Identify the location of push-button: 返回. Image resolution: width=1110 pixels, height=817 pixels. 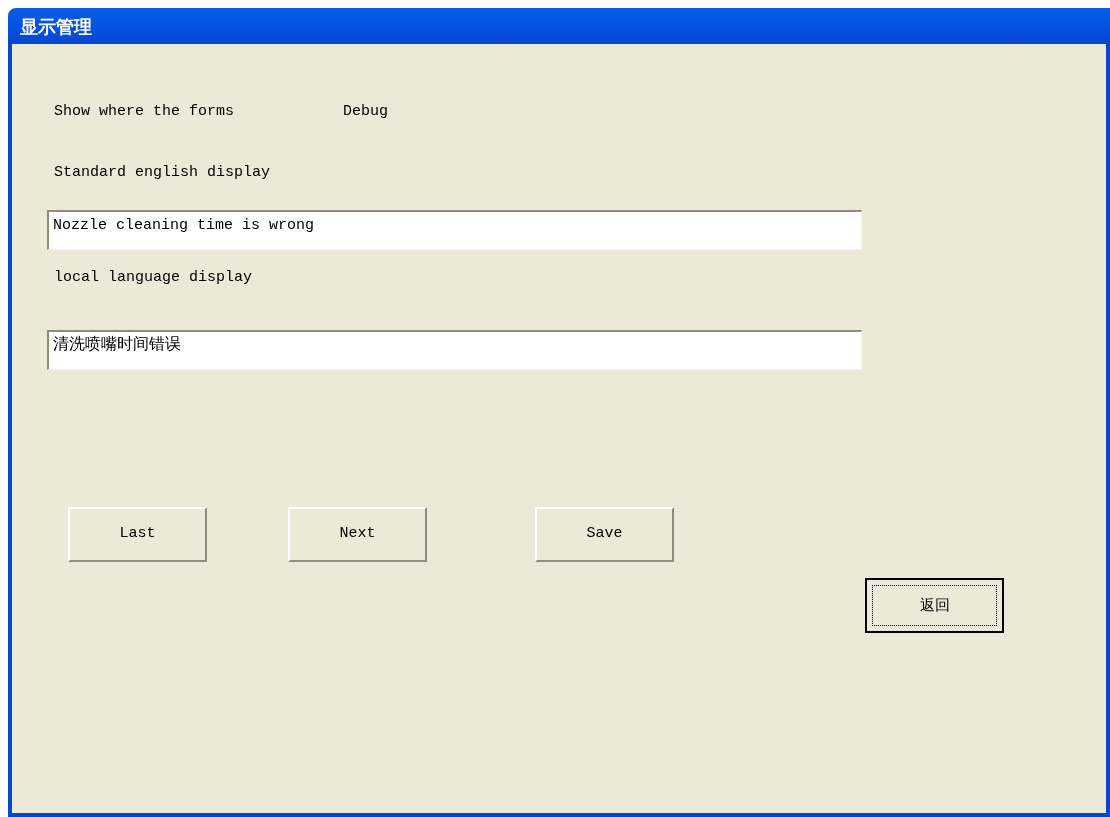
(934, 605).